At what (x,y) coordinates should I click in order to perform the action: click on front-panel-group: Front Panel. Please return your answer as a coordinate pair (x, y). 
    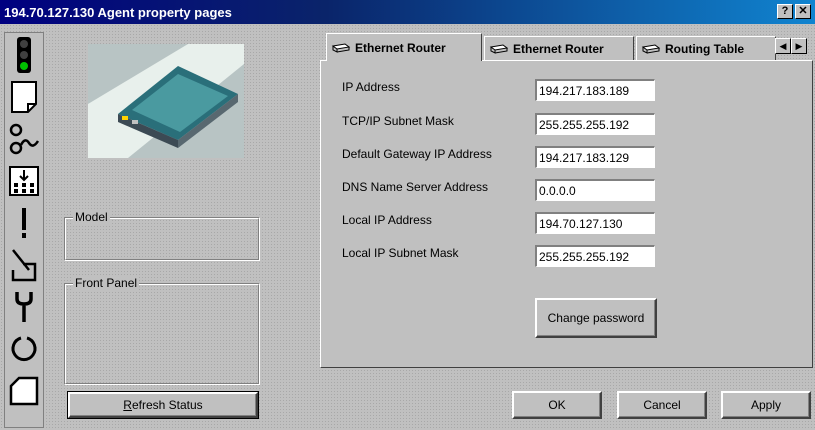
    Looking at the image, I should click on (162, 330).